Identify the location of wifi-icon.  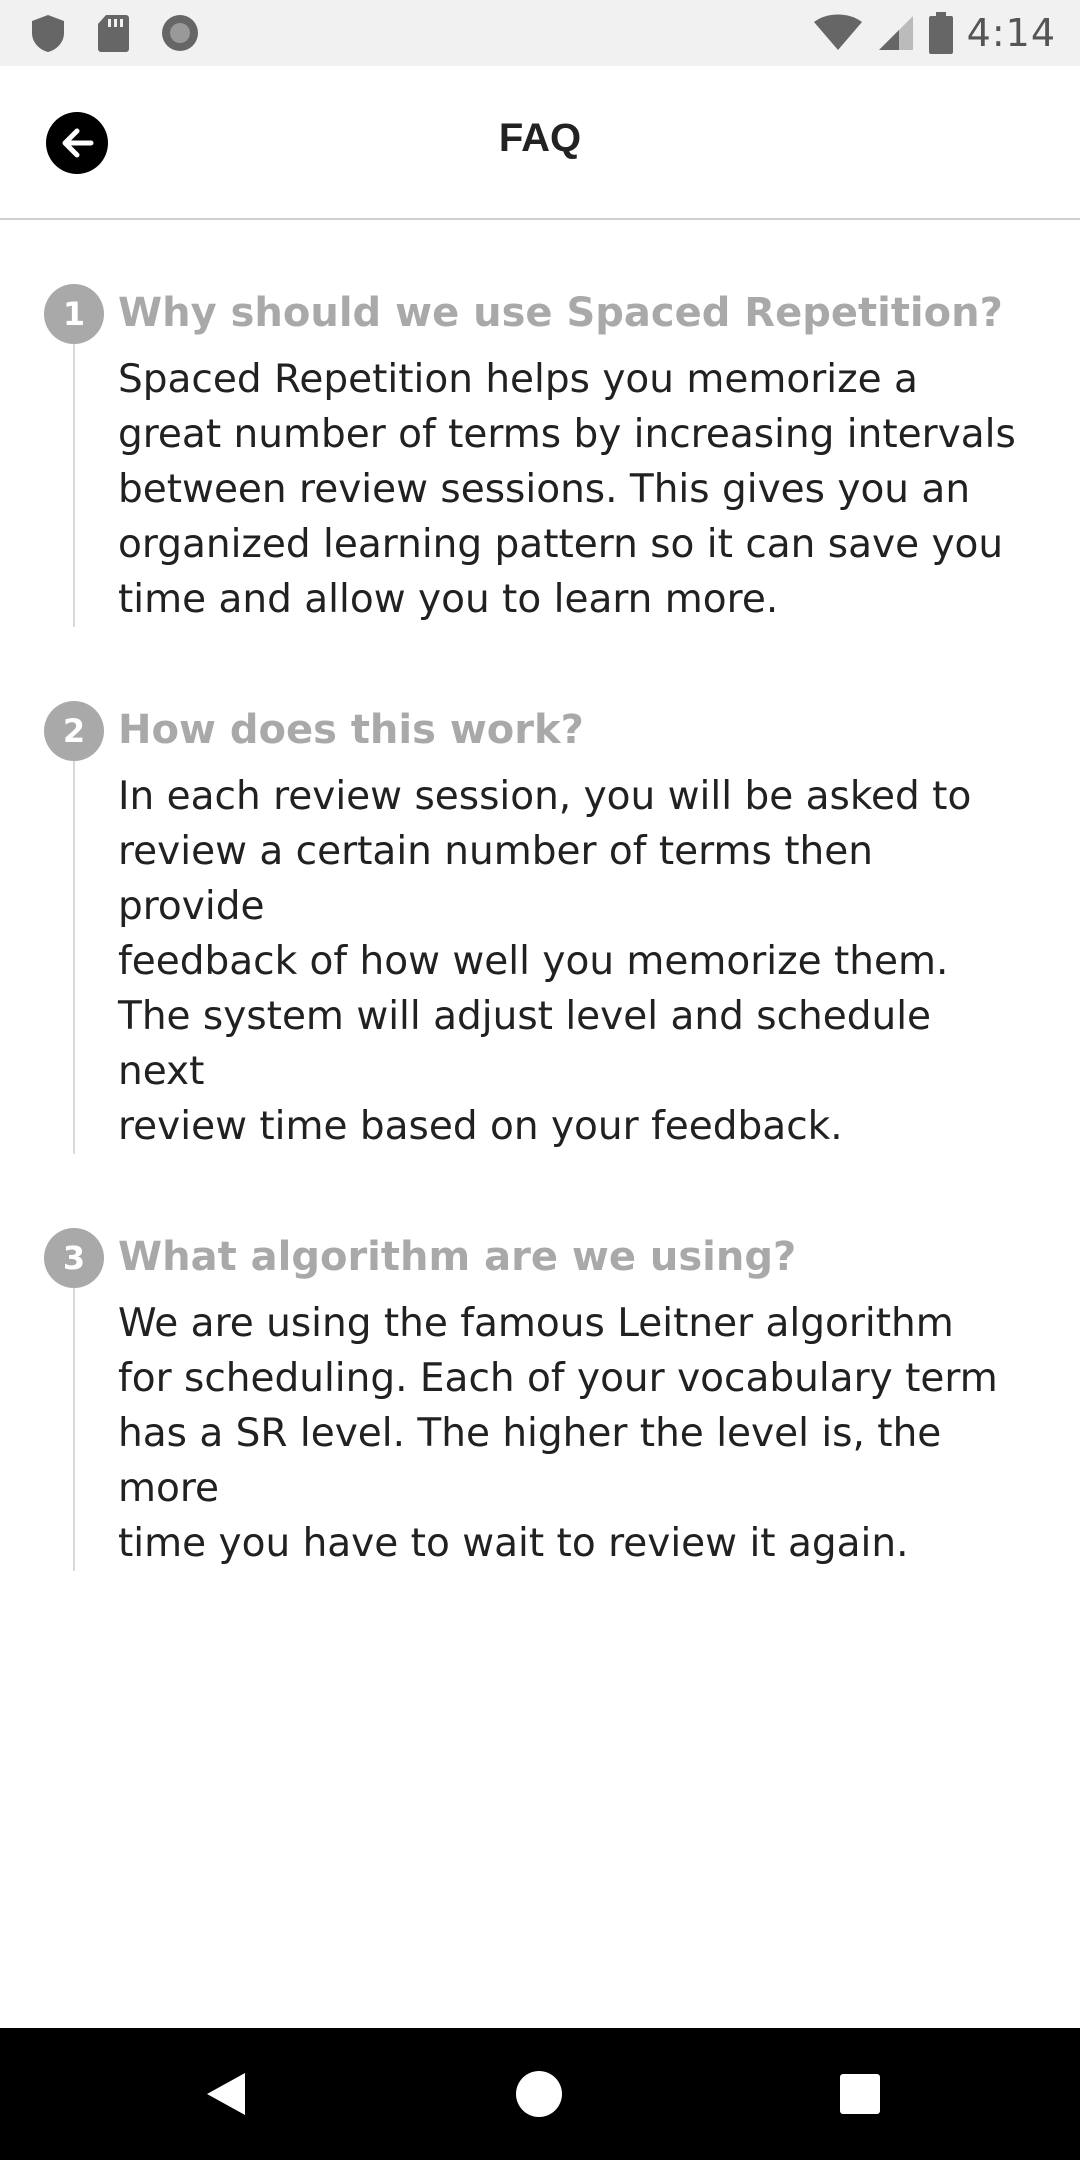
(838, 33).